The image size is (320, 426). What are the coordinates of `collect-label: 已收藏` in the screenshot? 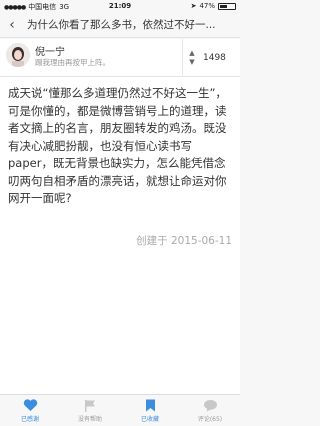 It's located at (149, 419).